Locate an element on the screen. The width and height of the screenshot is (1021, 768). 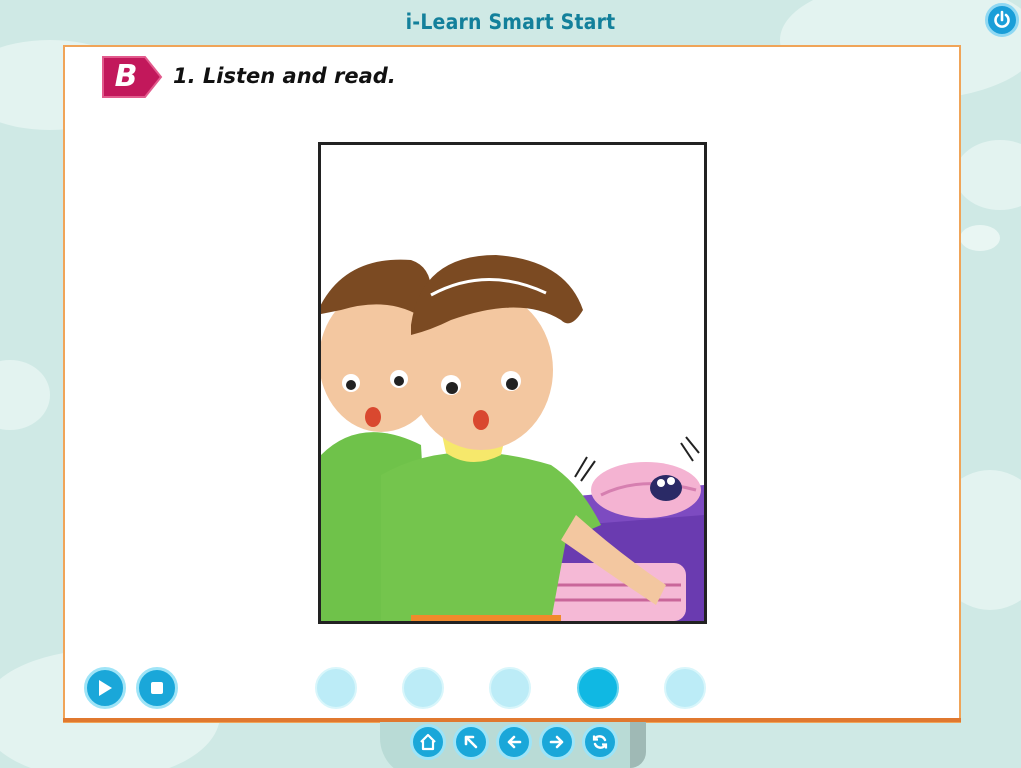
previous-icon is located at coordinates (514, 742).